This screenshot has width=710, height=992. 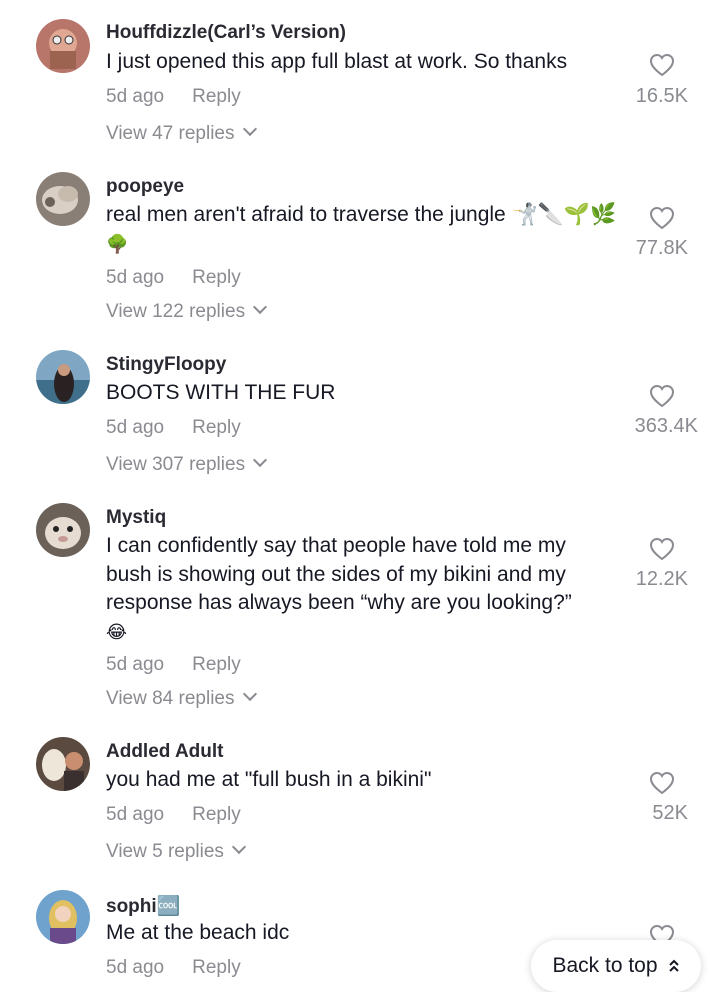 I want to click on view-replies-button: View 84 replies, so click(x=181, y=698).